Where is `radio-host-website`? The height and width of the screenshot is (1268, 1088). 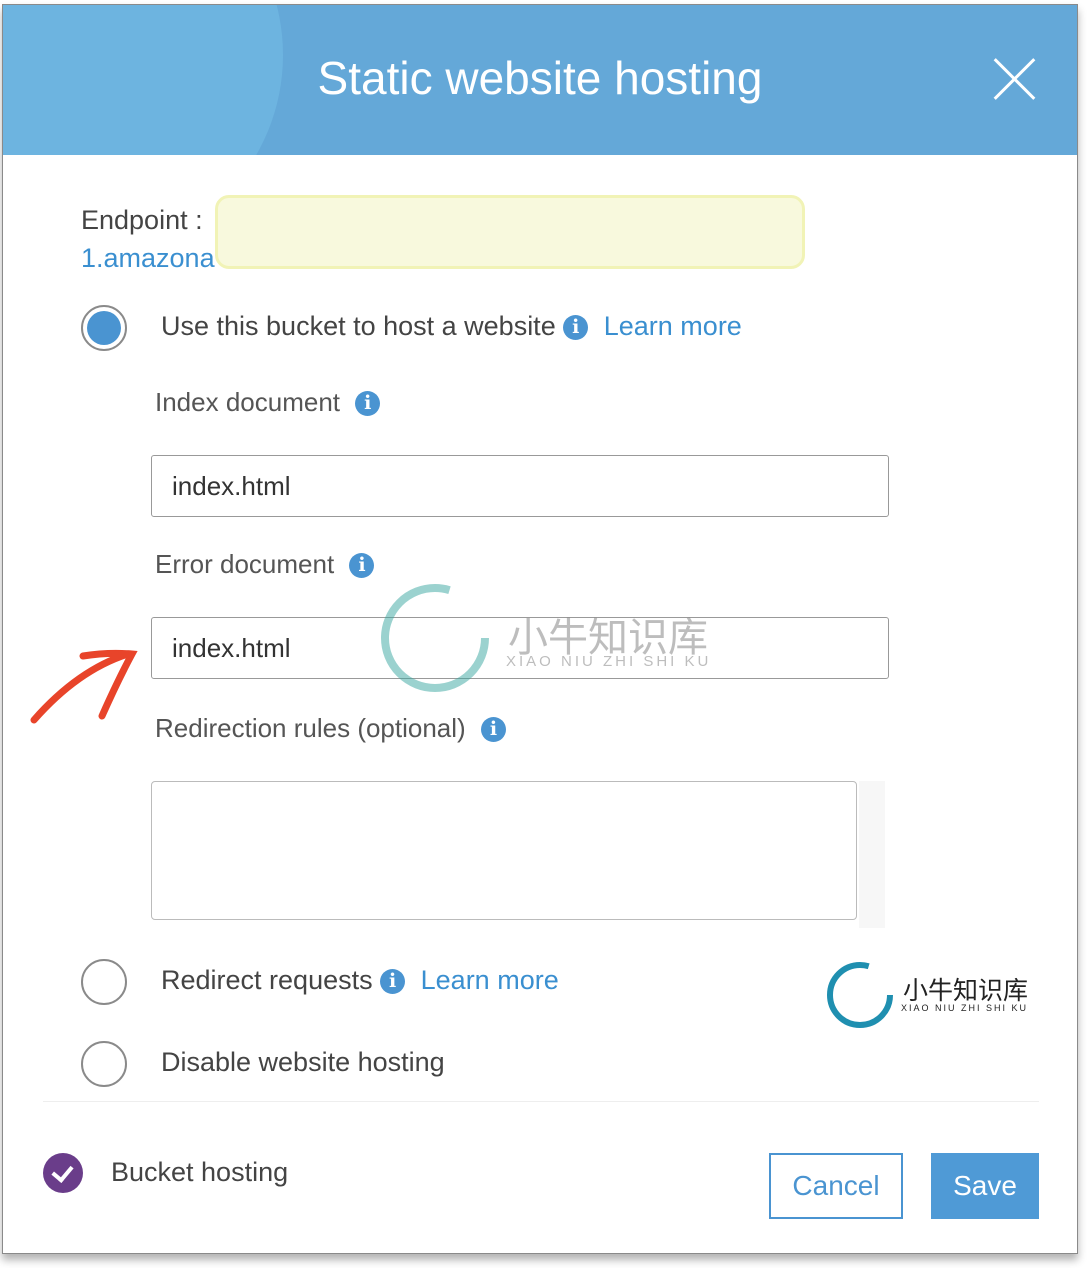
radio-host-website is located at coordinates (104, 328).